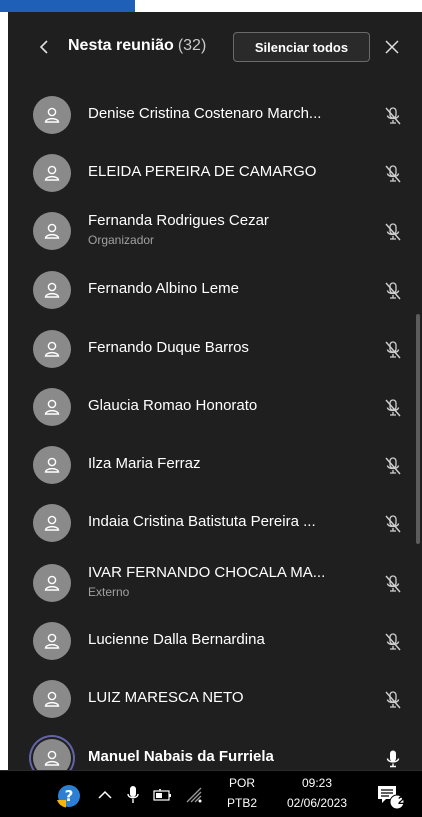  Describe the element at coordinates (242, 803) in the screenshot. I see `keyboard-layout: PTB2` at that location.